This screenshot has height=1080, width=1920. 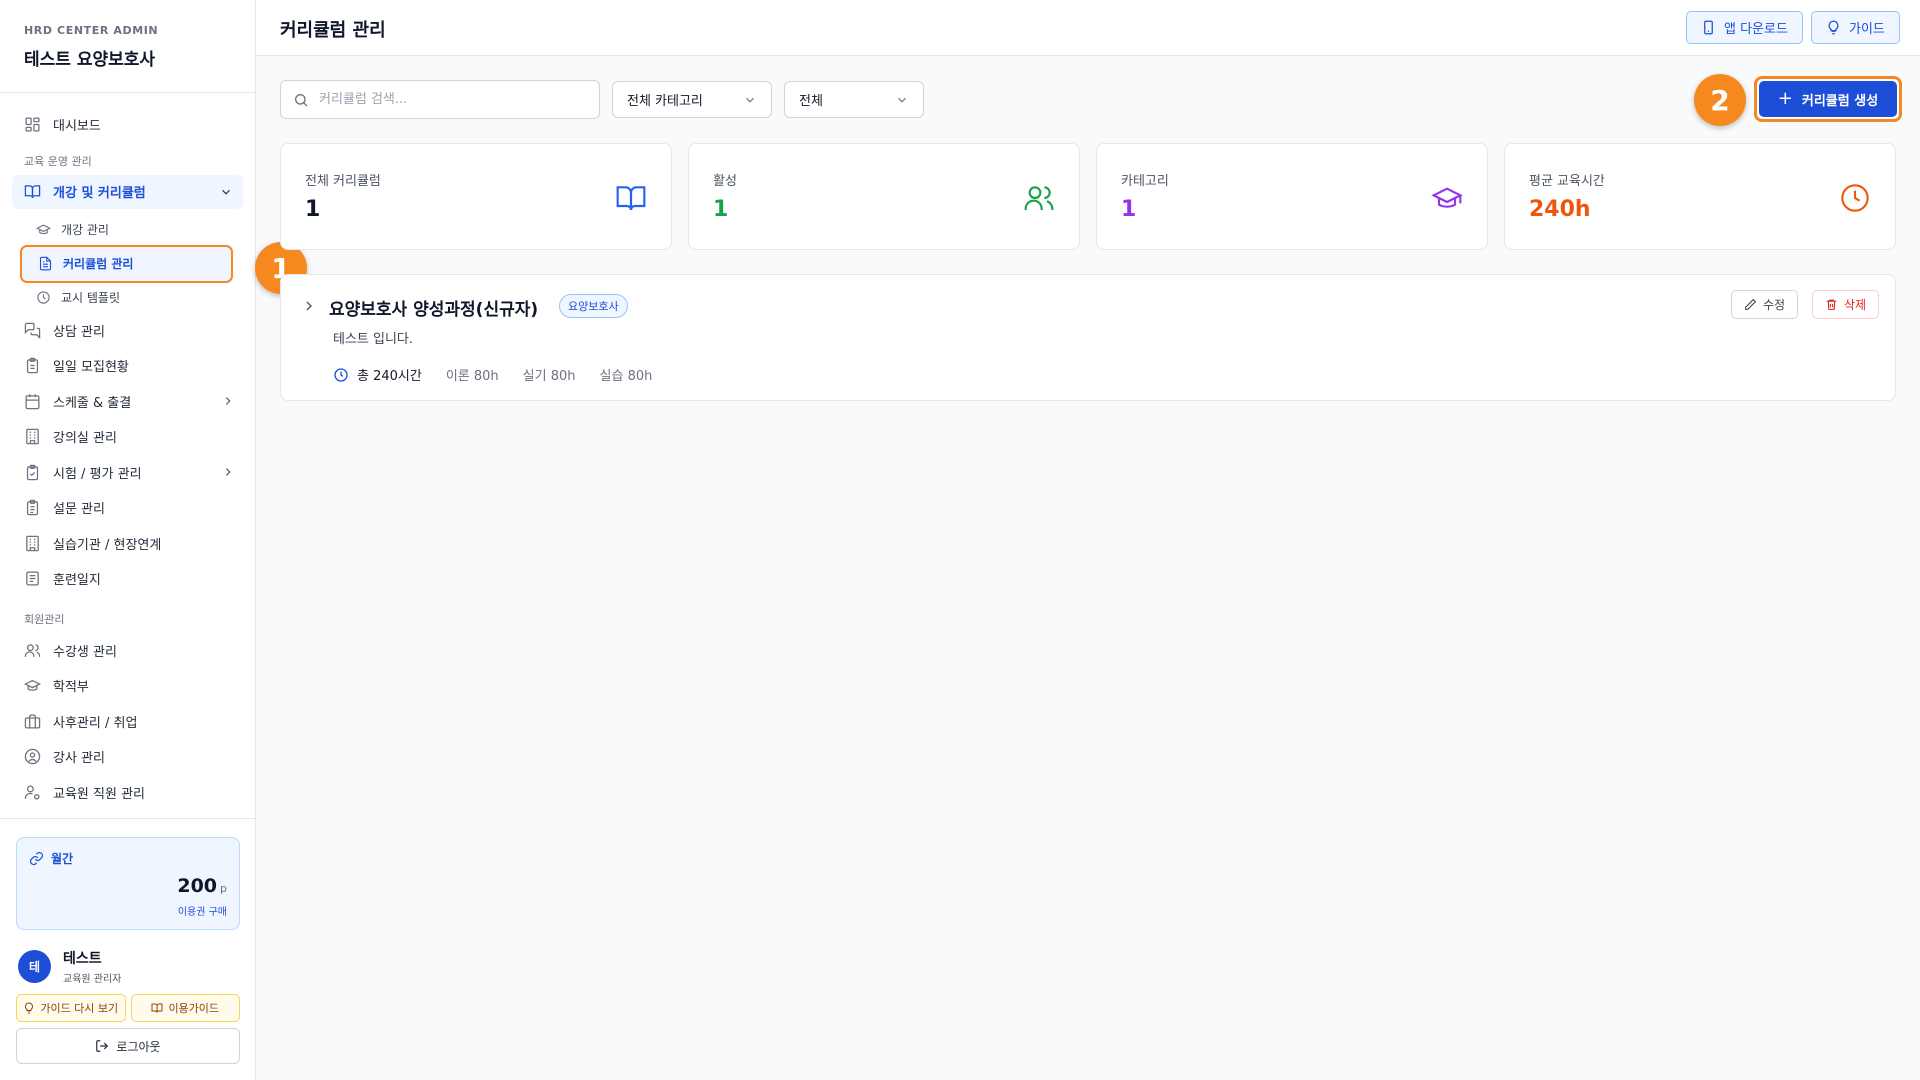 I want to click on curriculum-hours: 총 240시간 이론 80h 실기 80h 실습 80h, so click(x=504, y=374).